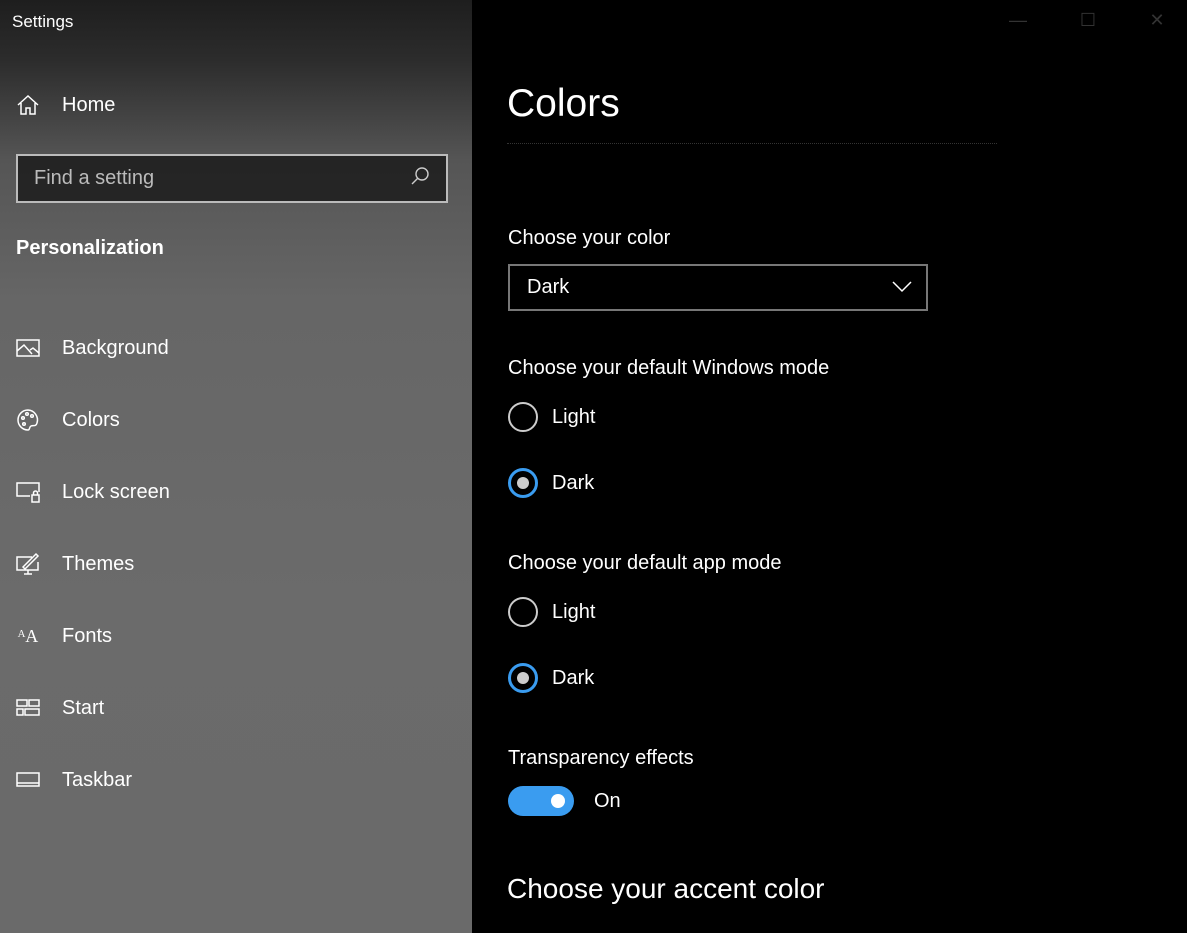  Describe the element at coordinates (90, 248) in the screenshot. I see `section-heading: Personalization` at that location.